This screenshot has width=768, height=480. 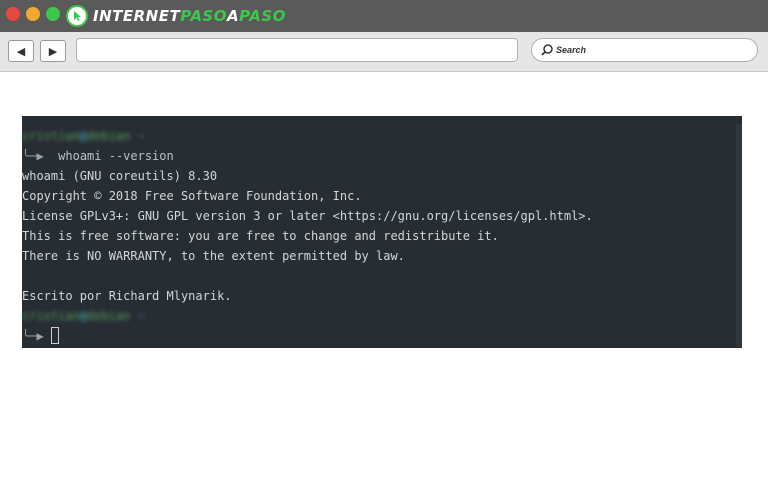 I want to click on logo-cursor-icon, so click(x=77, y=16).